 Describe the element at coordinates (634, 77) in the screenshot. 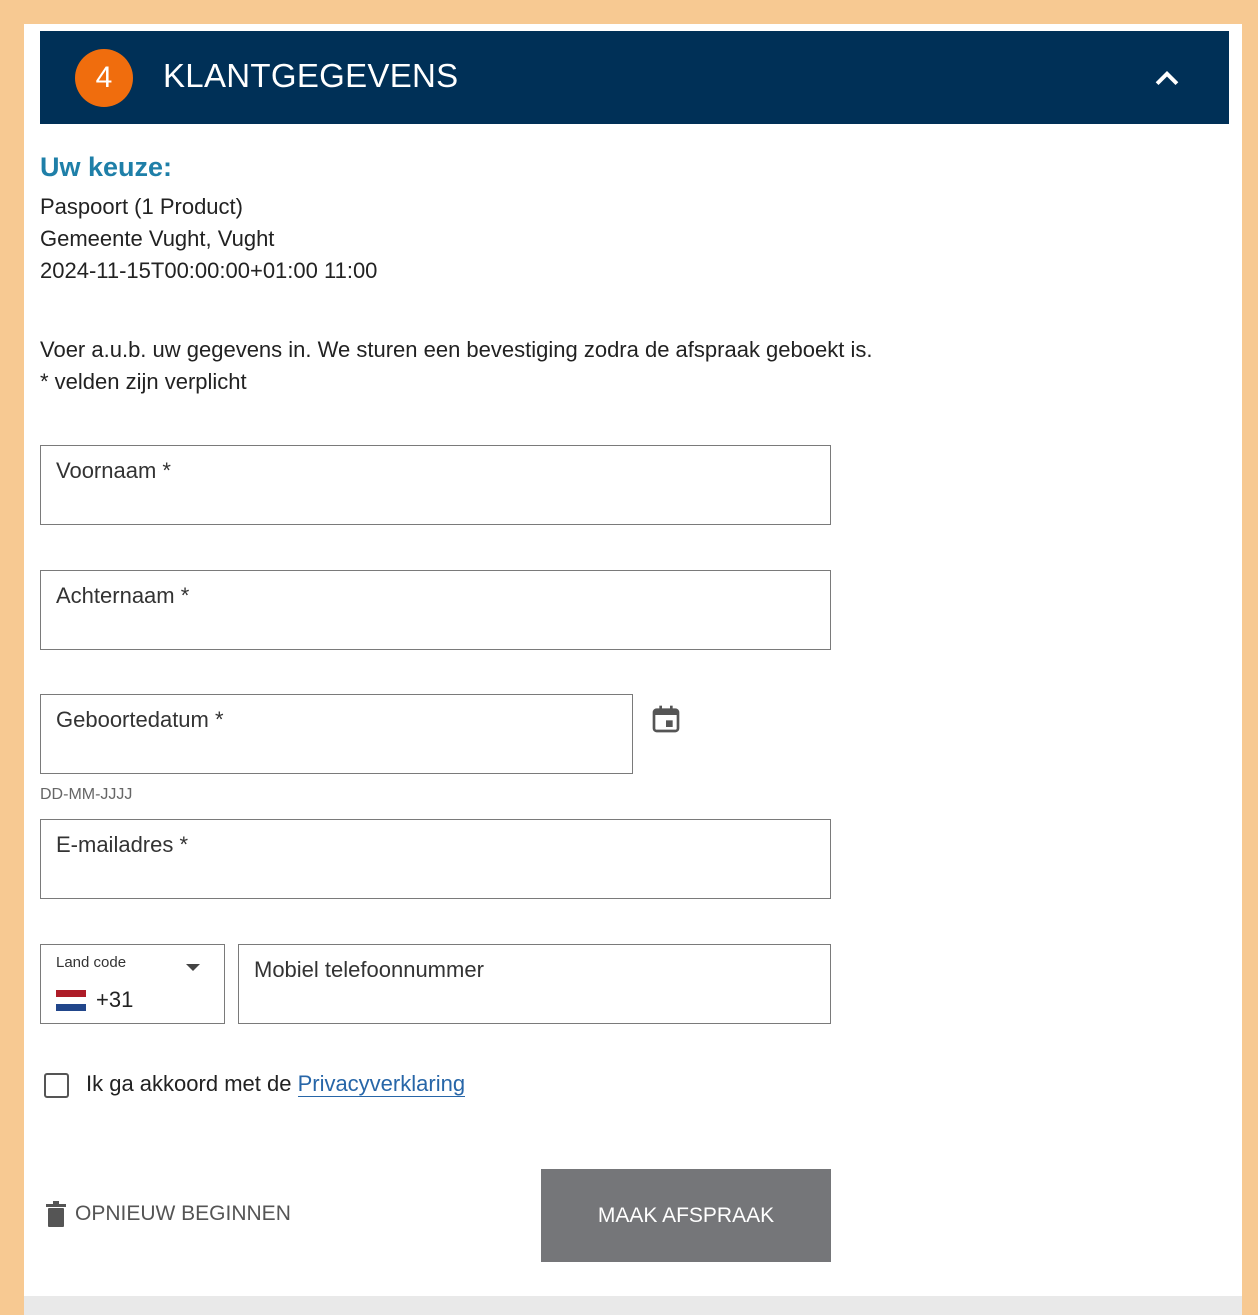

I see `section-header: 4 KLANTGEGEVENS` at that location.